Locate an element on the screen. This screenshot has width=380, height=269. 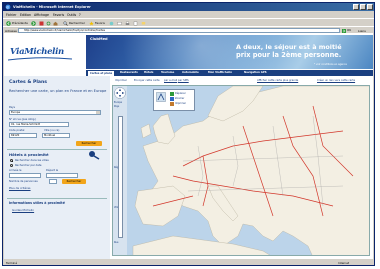
country-select-value: Europe is located at coordinates (16, 112).